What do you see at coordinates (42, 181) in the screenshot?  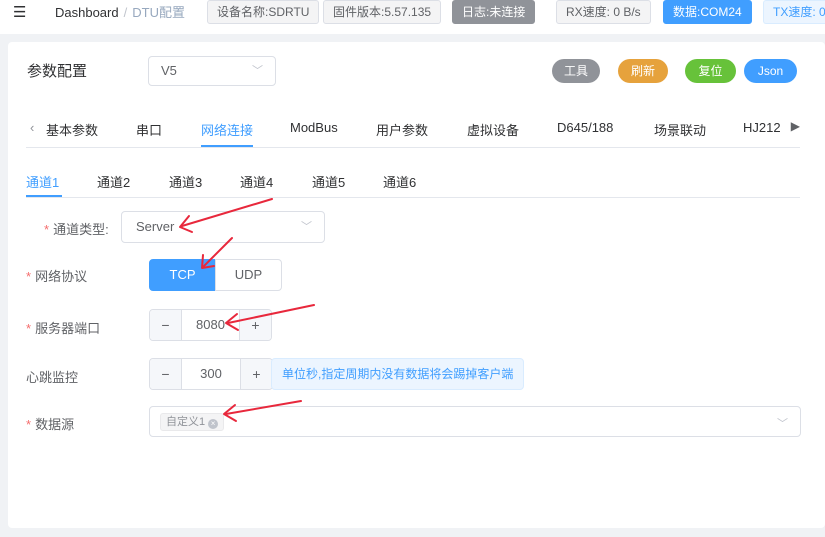 I see `tab-channel-1: 通道1` at bounding box center [42, 181].